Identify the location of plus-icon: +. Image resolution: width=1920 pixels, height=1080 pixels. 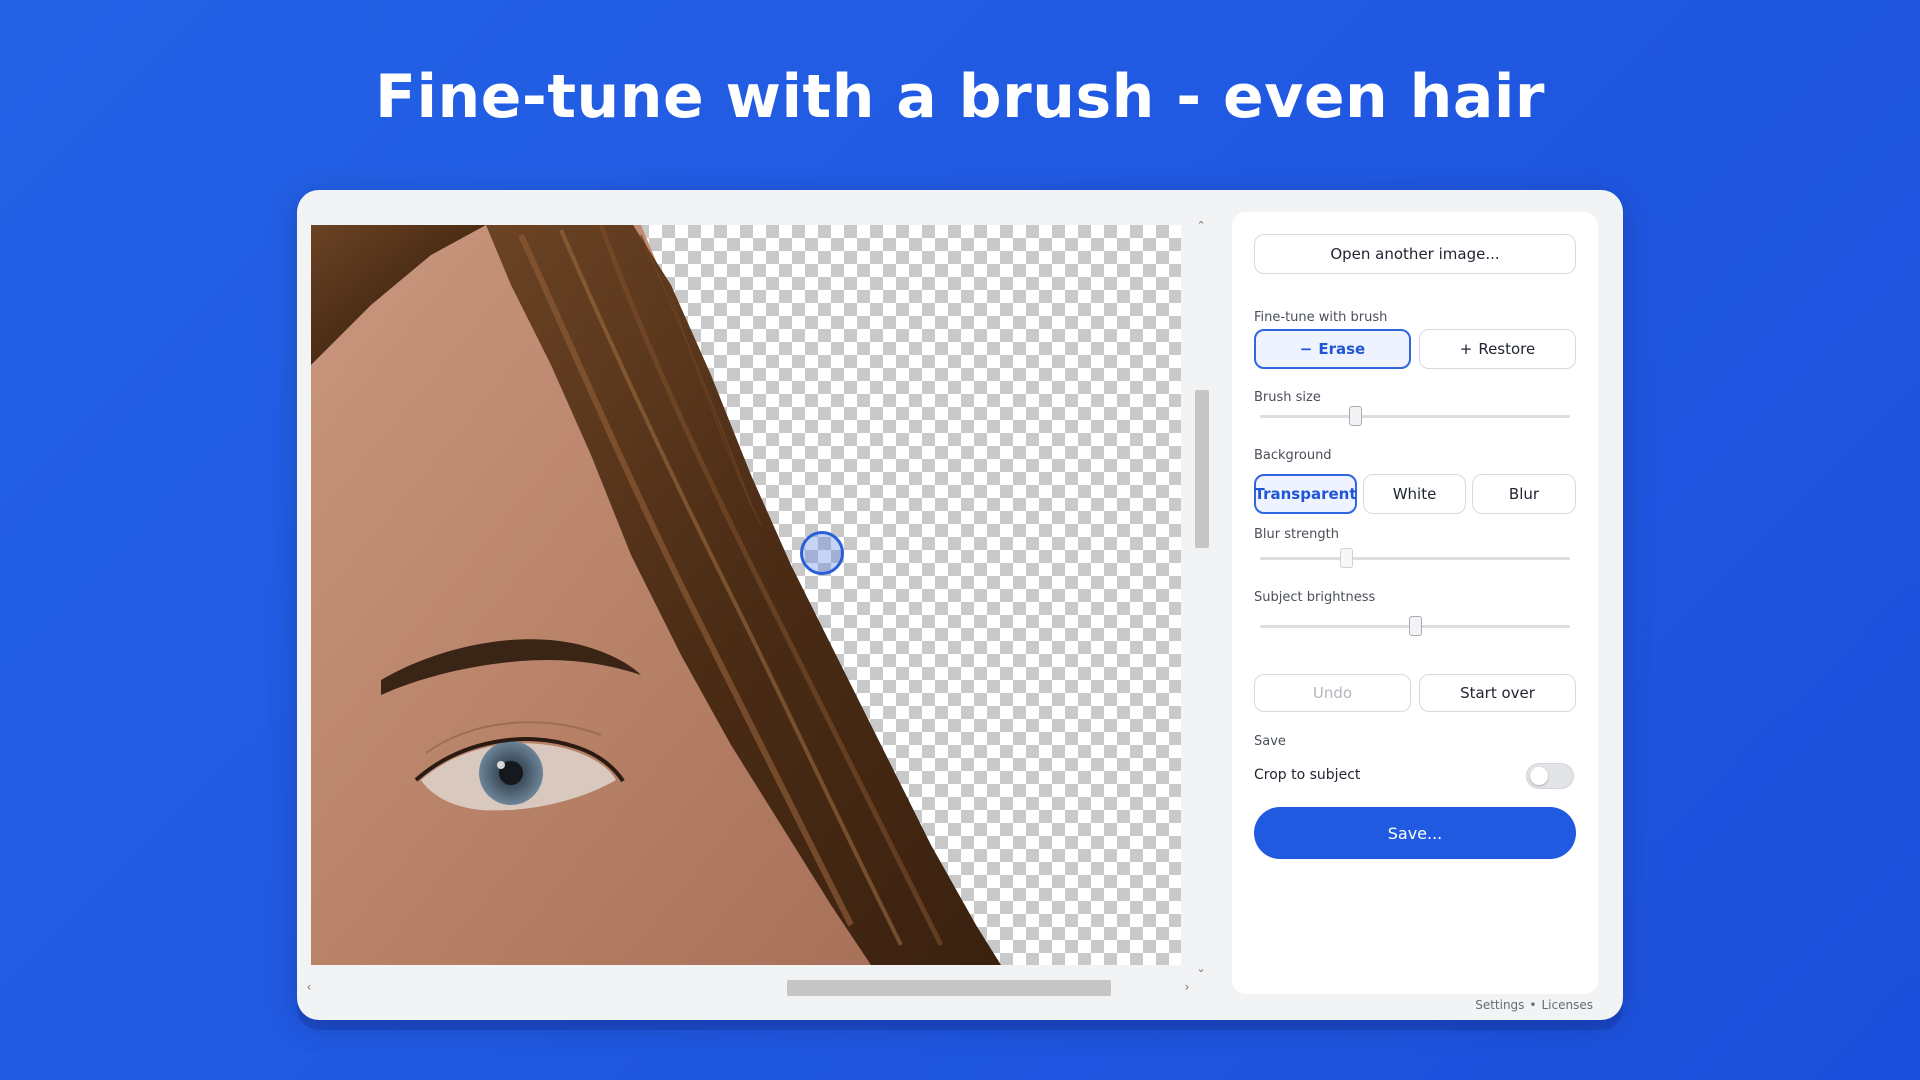
(1466, 349).